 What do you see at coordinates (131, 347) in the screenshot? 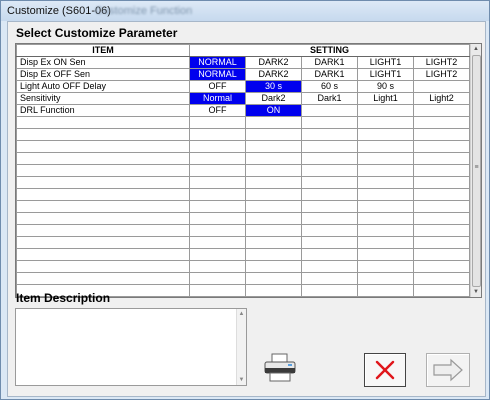
I see `item-description-box: ▲ ▼` at bounding box center [131, 347].